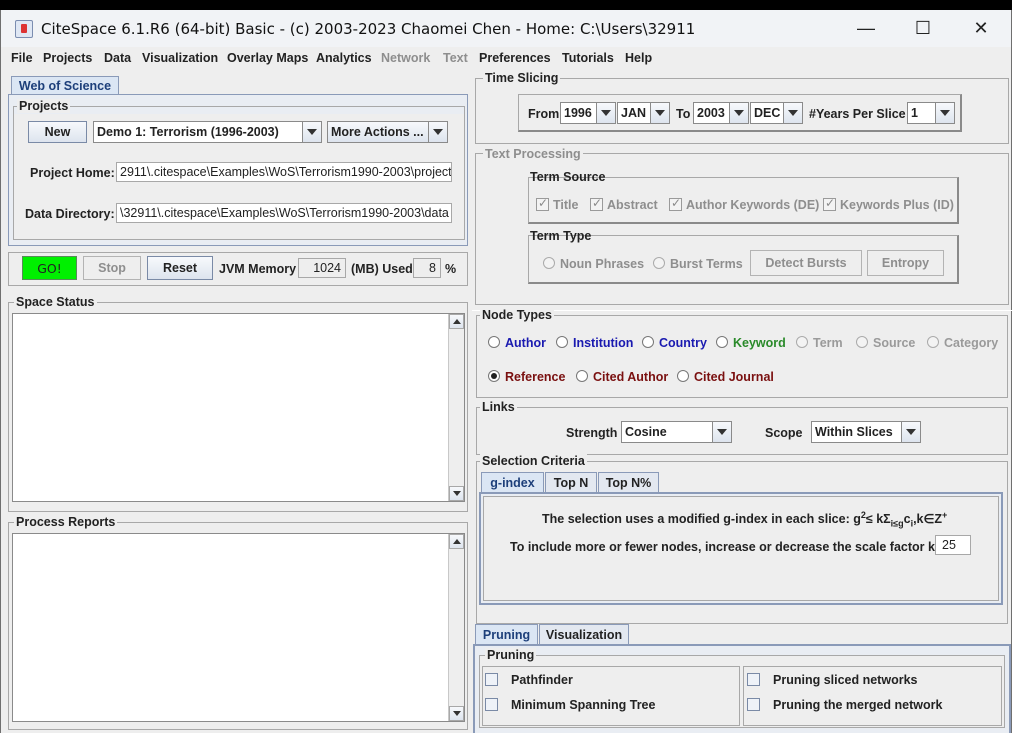 The image size is (1012, 733). What do you see at coordinates (923, 28) in the screenshot?
I see `maximize-button: ☐` at bounding box center [923, 28].